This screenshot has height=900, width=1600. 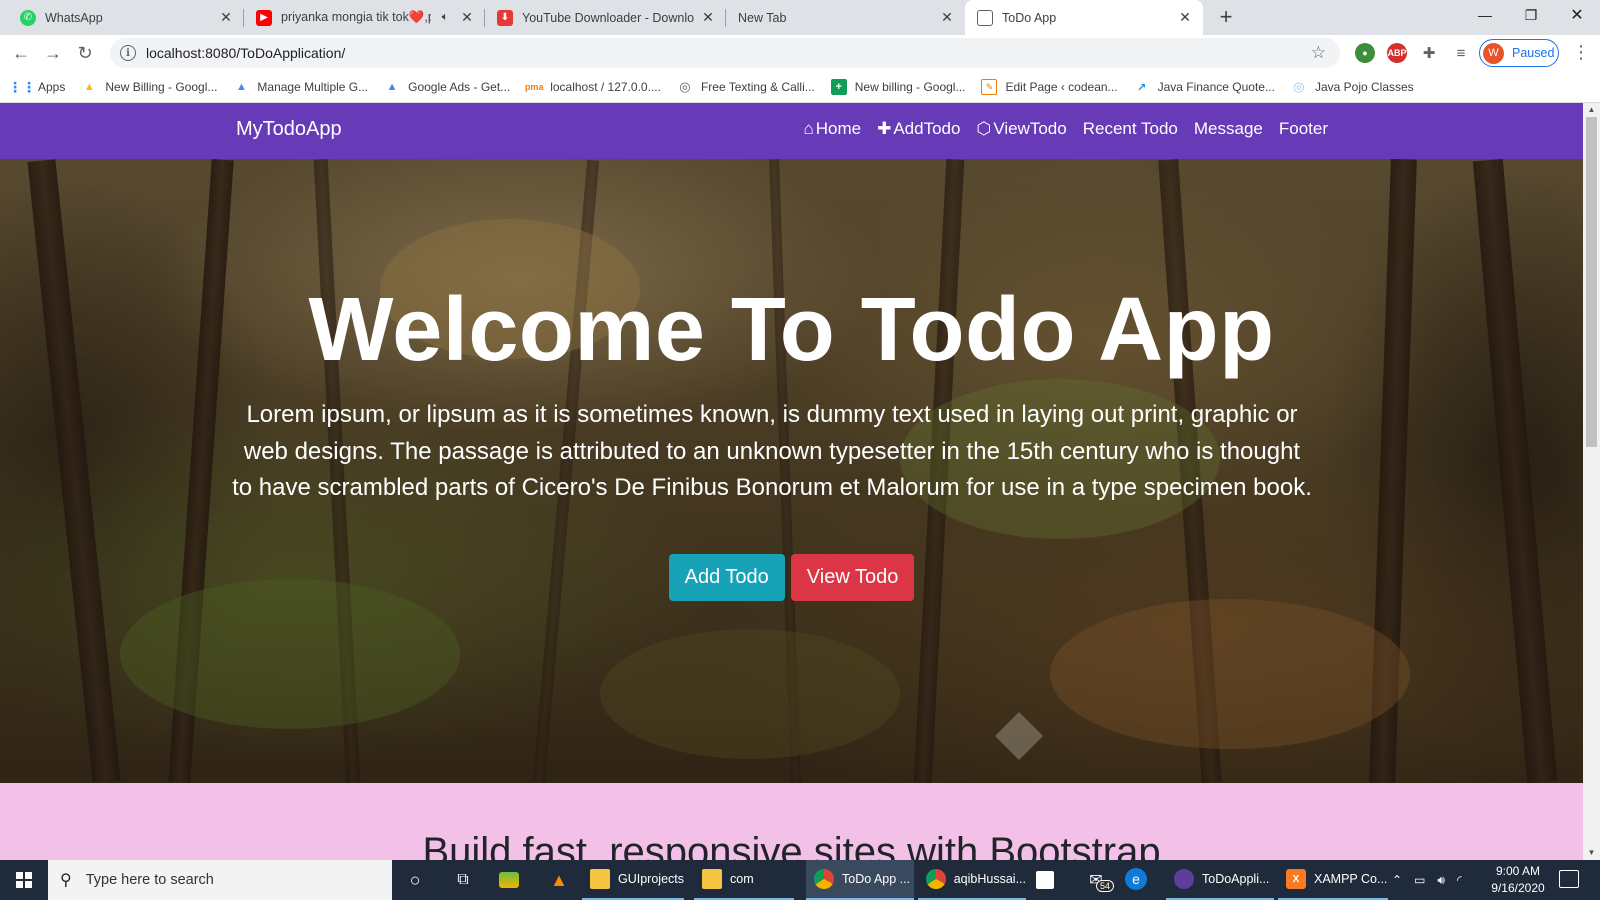 I want to click on taskbar-app-com: com, so click(x=744, y=880).